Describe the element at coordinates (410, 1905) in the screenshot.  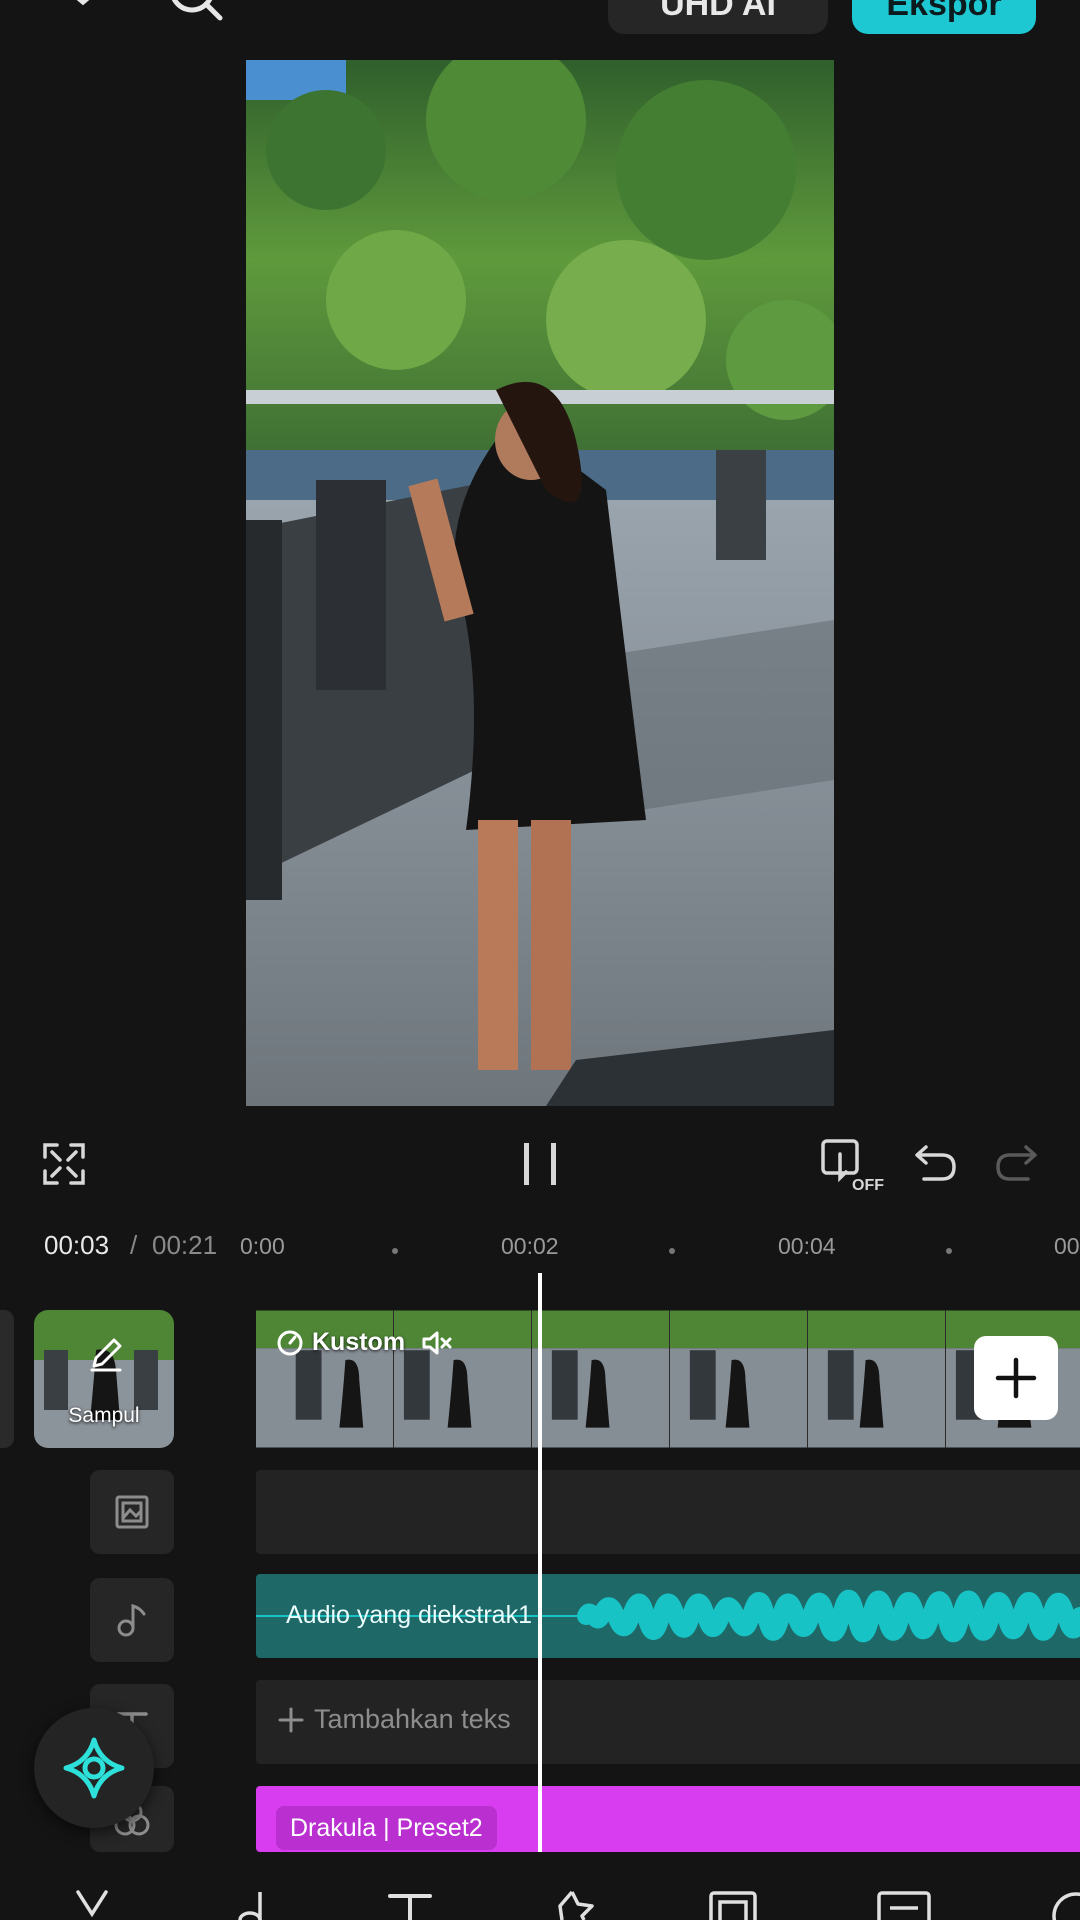
I see `text-icon` at that location.